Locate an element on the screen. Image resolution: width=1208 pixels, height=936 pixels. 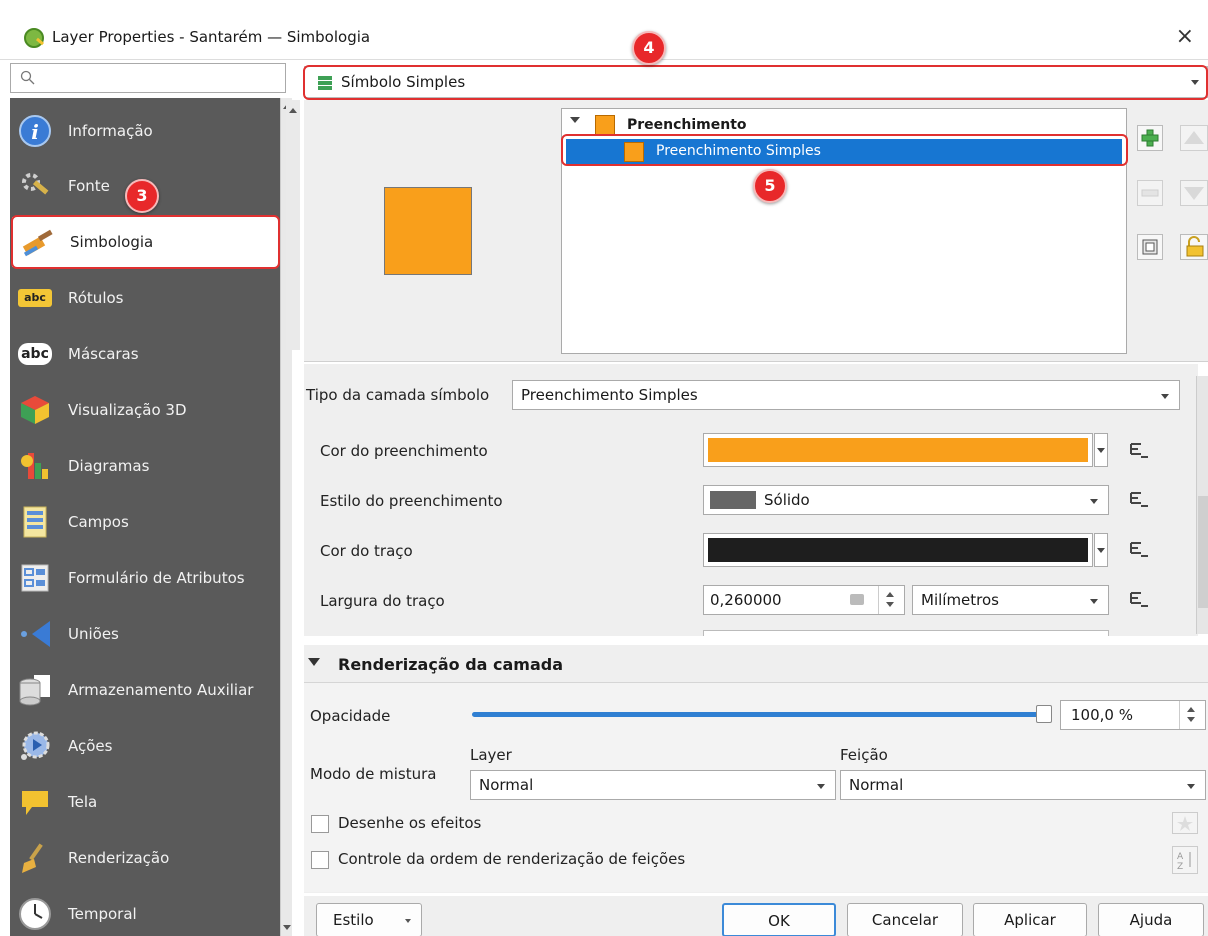
3d-icon is located at coordinates (35, 410).